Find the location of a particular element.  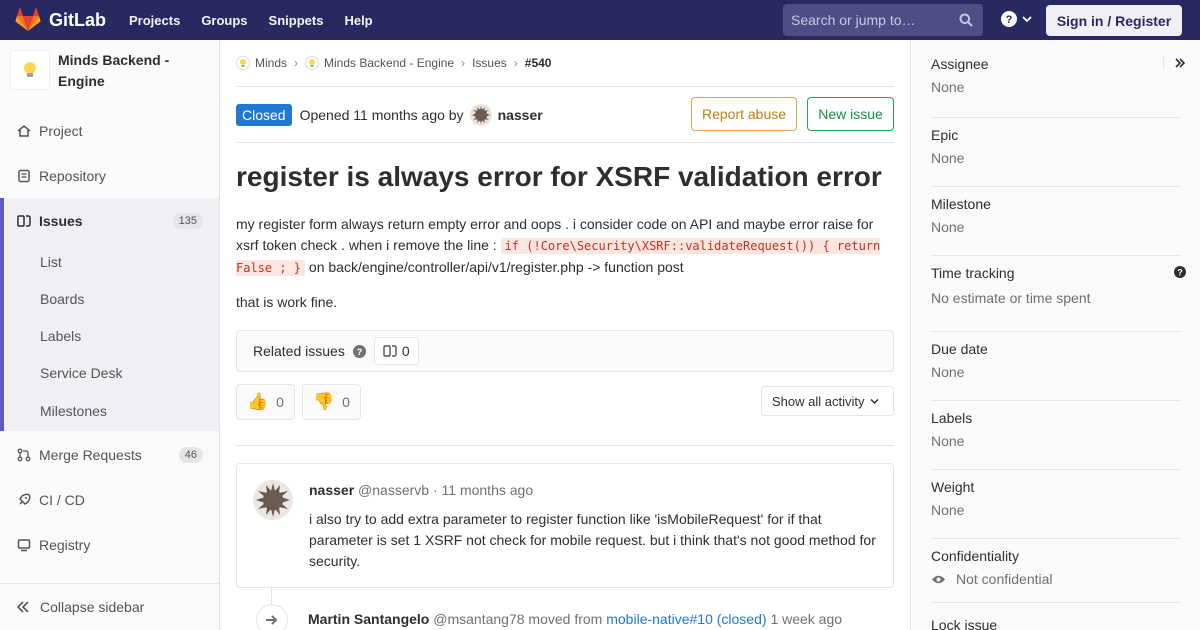

search-icon is located at coordinates (966, 20).